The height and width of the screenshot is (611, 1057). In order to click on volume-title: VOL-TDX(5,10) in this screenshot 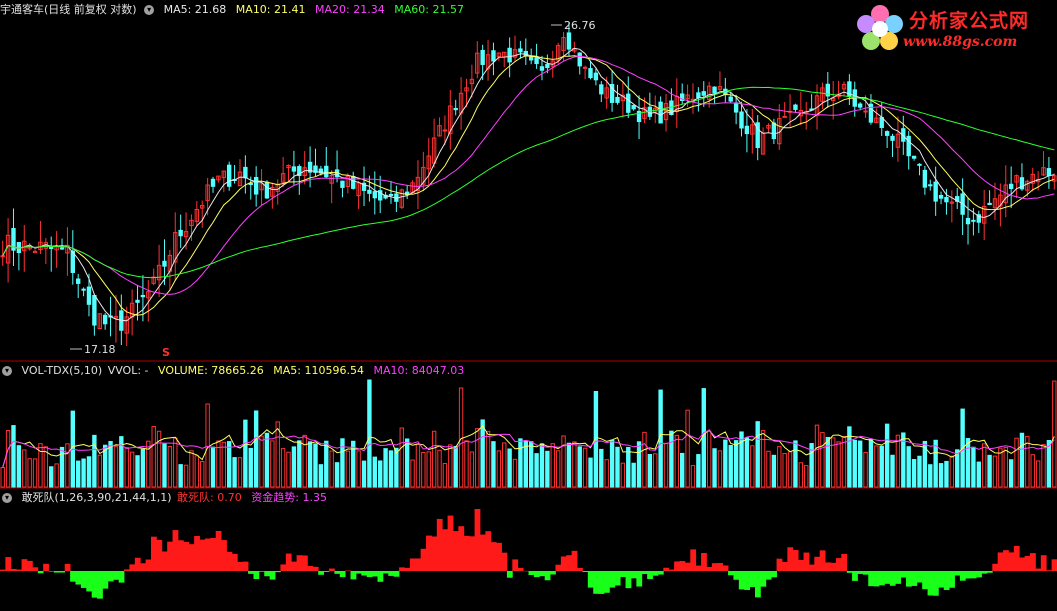, I will do `click(62, 370)`.